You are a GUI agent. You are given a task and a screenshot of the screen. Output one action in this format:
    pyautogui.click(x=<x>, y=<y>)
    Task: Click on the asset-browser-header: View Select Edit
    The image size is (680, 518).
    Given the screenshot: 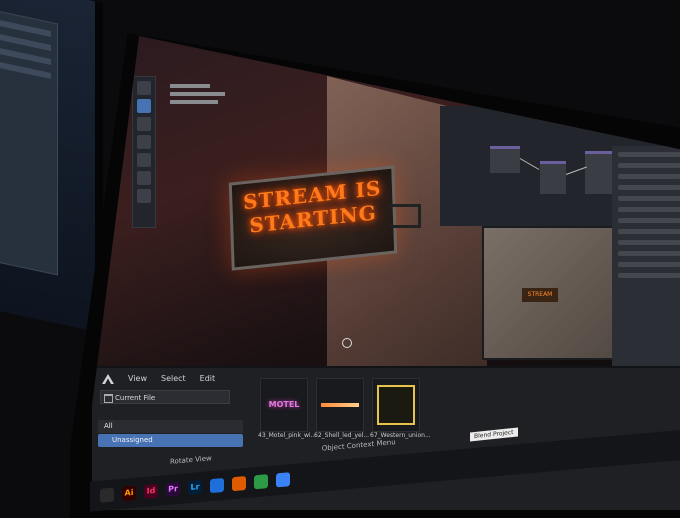 What is the action you would take?
    pyautogui.click(x=158, y=379)
    